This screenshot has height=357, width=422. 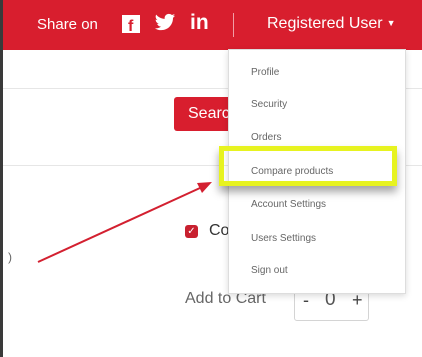 What do you see at coordinates (124, 222) in the screenshot?
I see `annotation-arrow` at bounding box center [124, 222].